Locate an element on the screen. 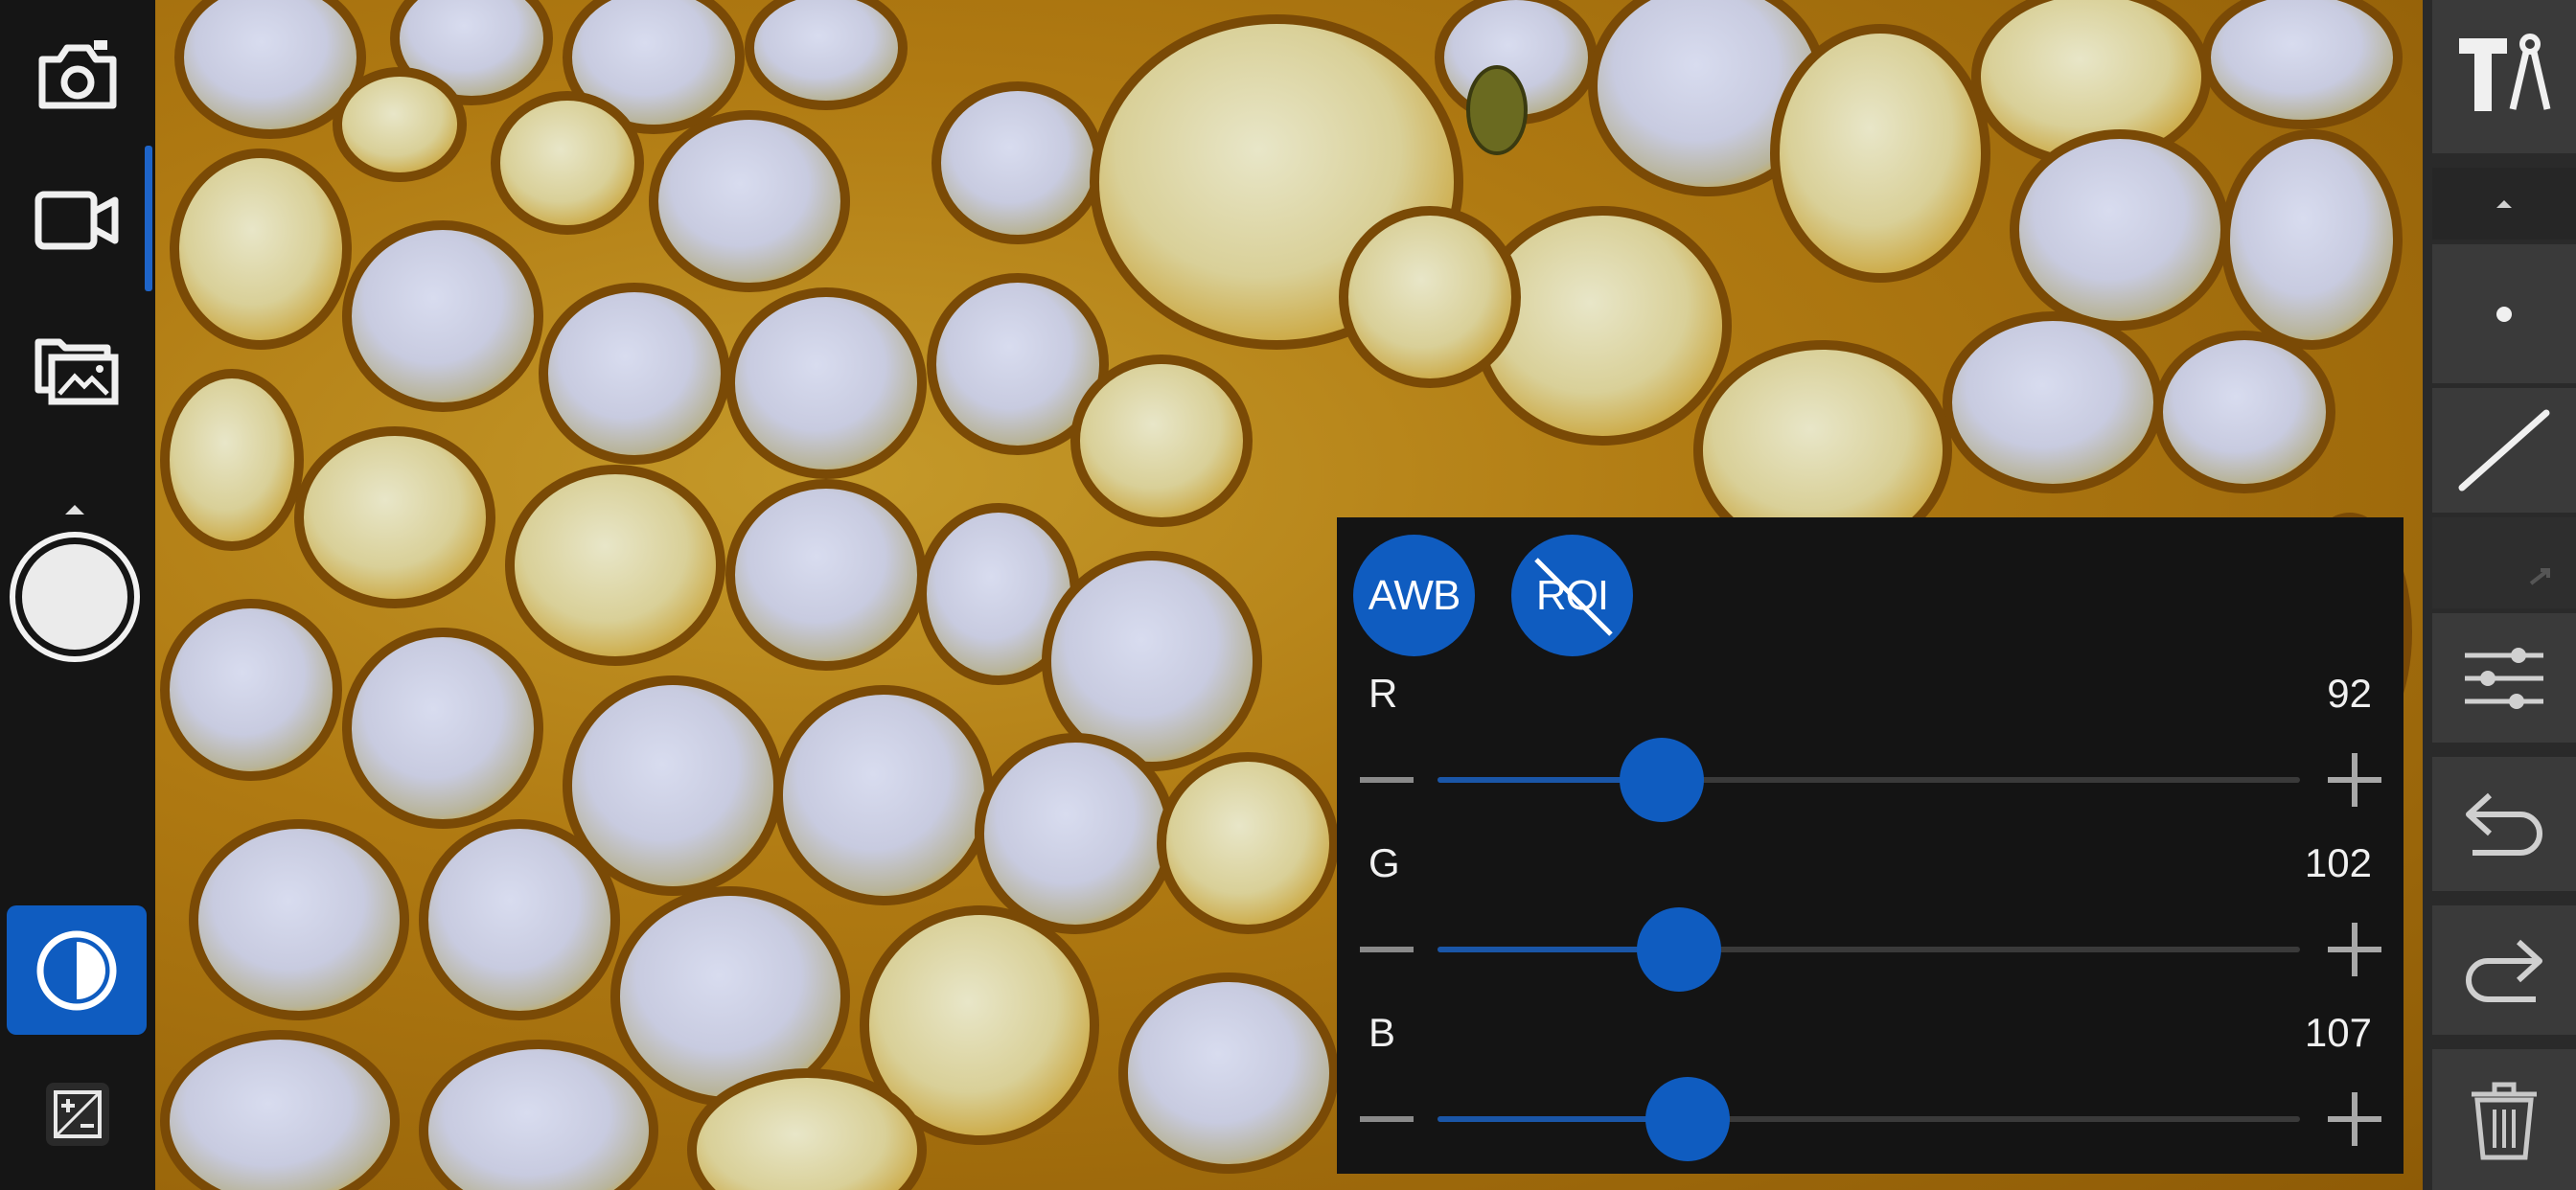  line-tool-button is located at coordinates (2504, 451).